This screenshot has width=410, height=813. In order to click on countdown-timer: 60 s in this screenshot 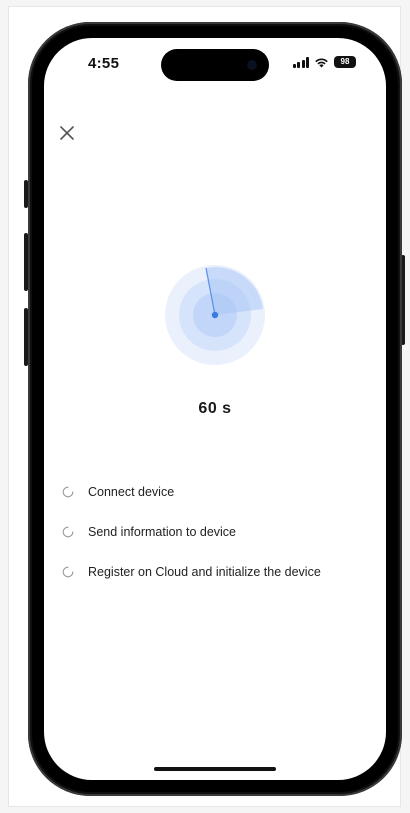, I will do `click(215, 408)`.